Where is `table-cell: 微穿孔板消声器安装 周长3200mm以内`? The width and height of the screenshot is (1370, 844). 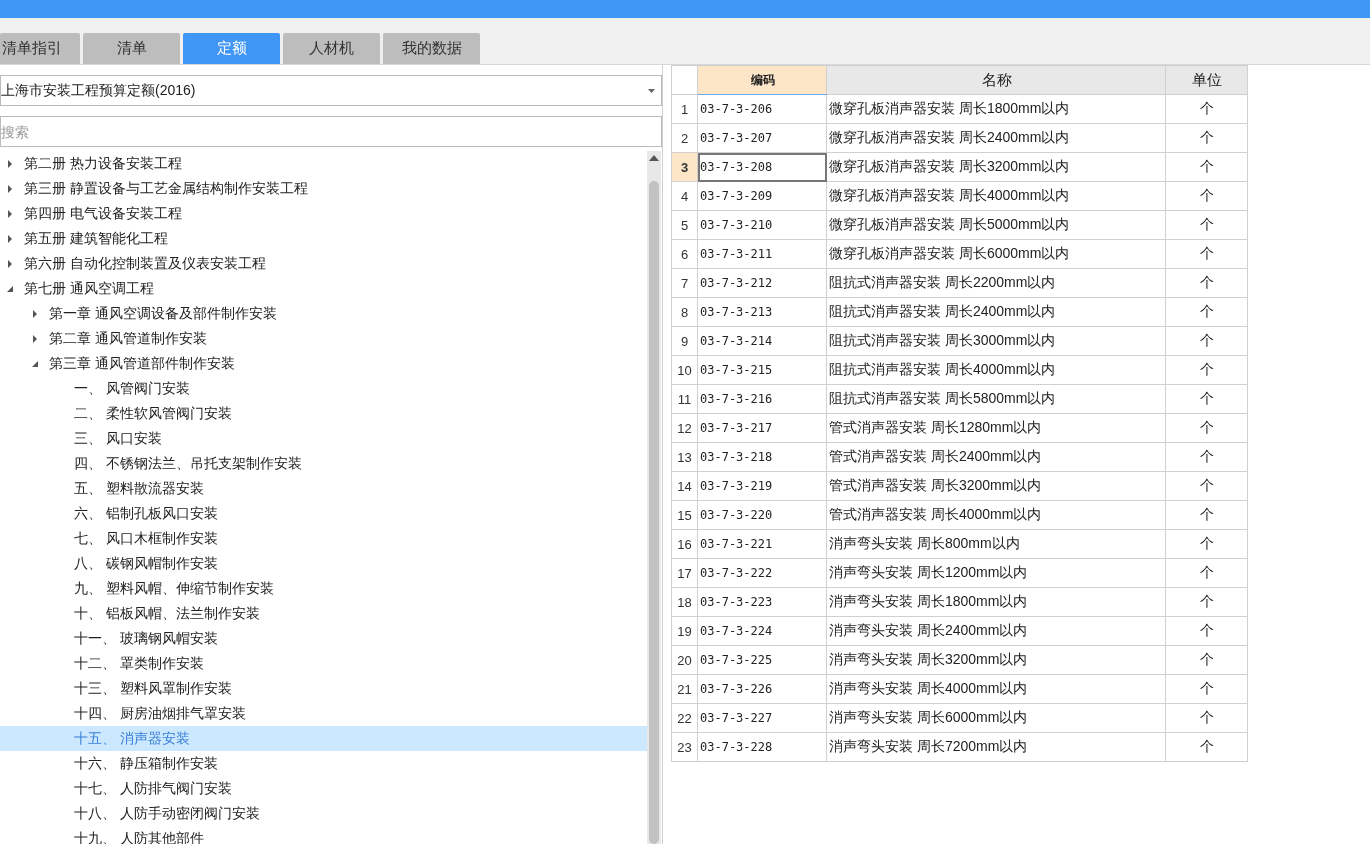 table-cell: 微穿孔板消声器安装 周长3200mm以内 is located at coordinates (996, 167).